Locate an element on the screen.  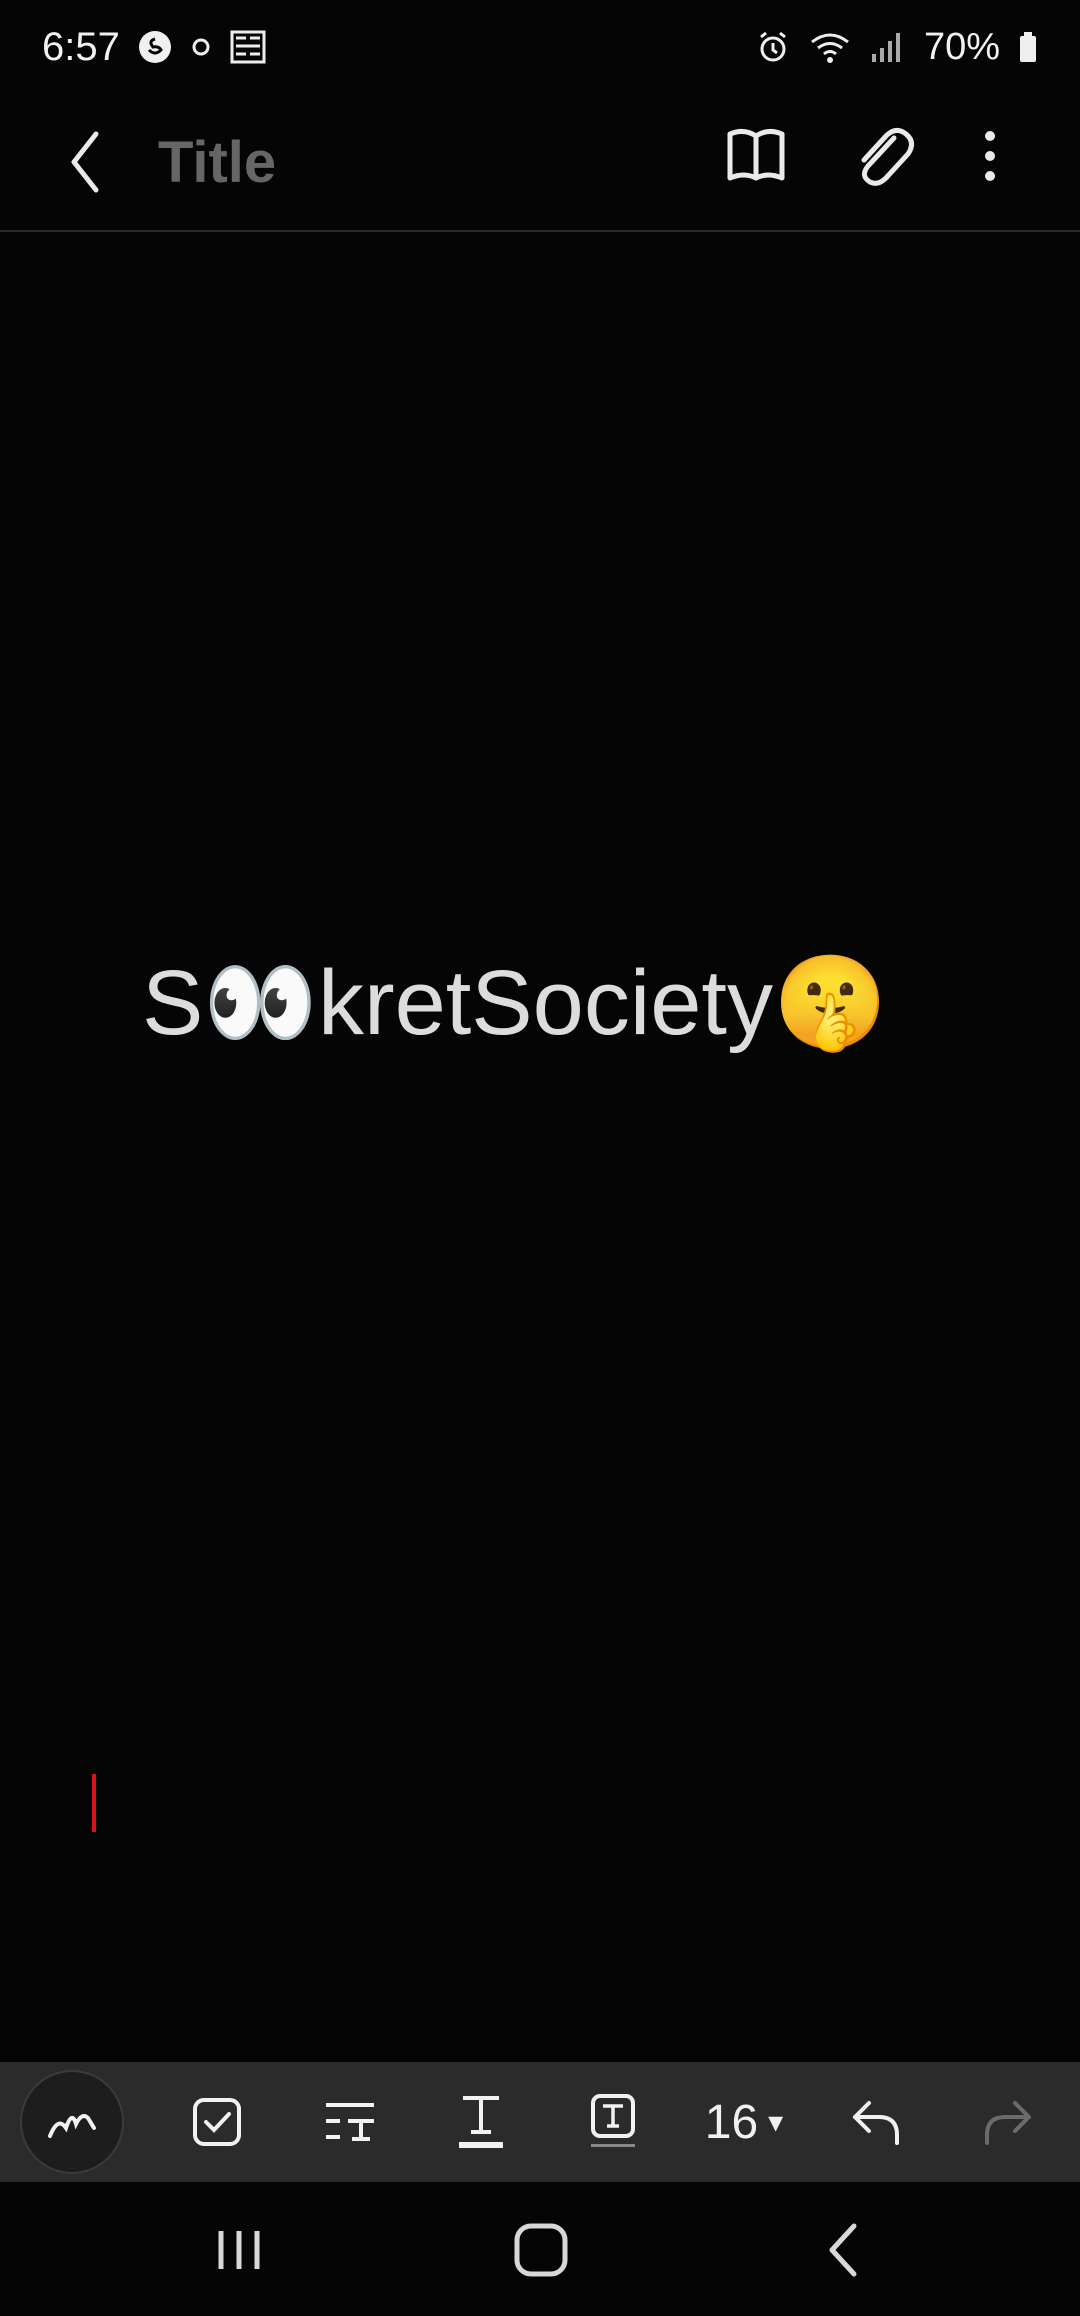
paragraph-style-button is located at coordinates (350, 2122).